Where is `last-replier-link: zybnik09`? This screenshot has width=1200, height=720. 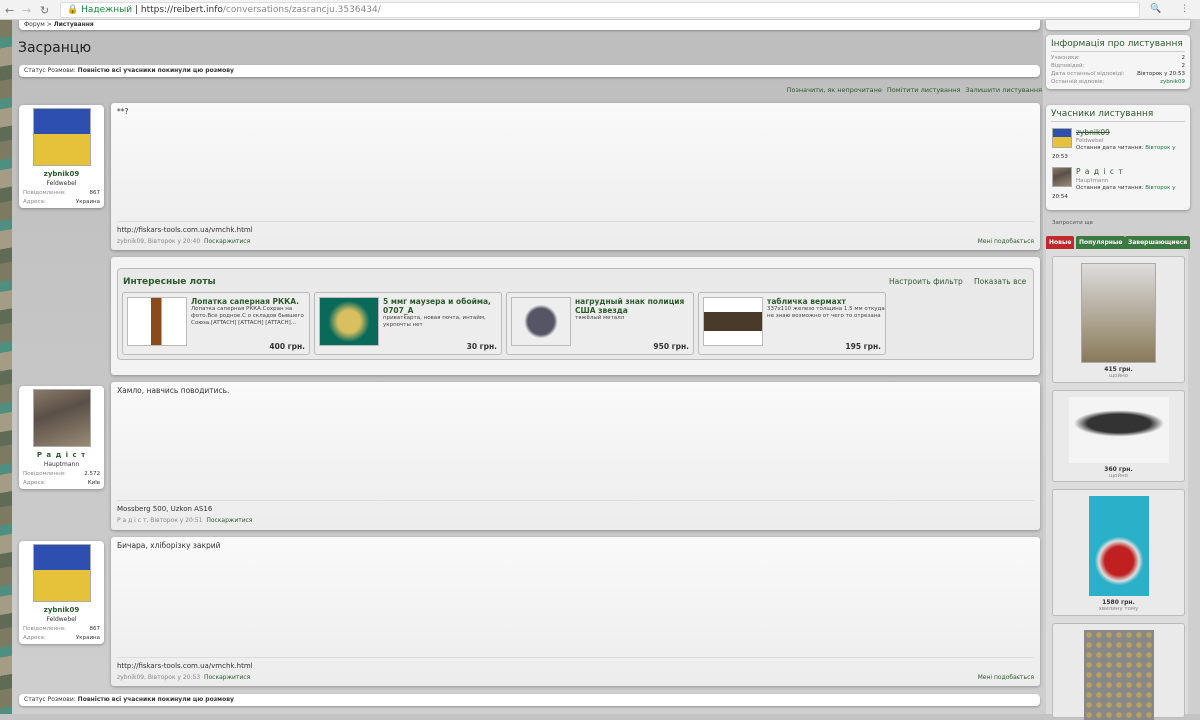 last-replier-link: zybnik09 is located at coordinates (1172, 82).